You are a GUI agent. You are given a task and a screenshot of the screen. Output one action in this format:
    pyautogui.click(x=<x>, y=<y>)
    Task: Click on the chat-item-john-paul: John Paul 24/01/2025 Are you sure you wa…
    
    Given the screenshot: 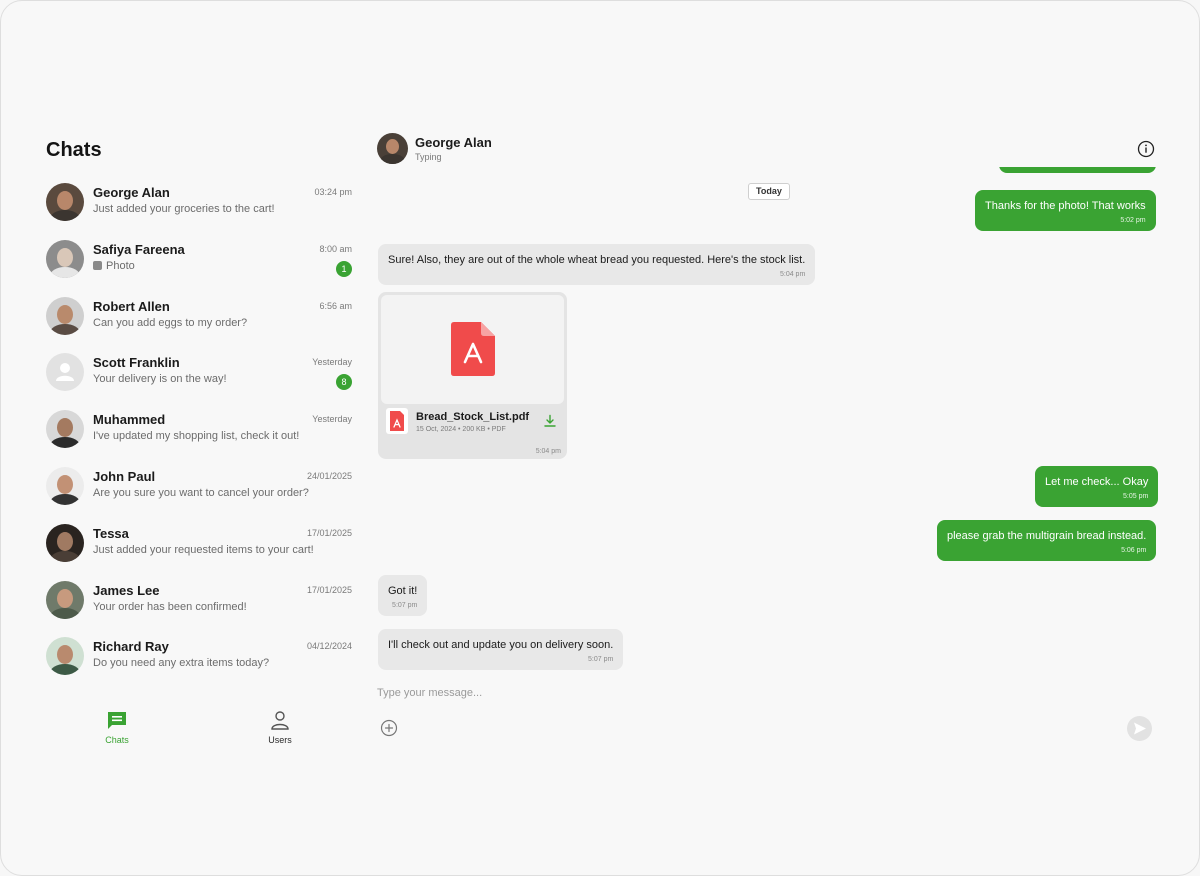 What is the action you would take?
    pyautogui.click(x=200, y=487)
    